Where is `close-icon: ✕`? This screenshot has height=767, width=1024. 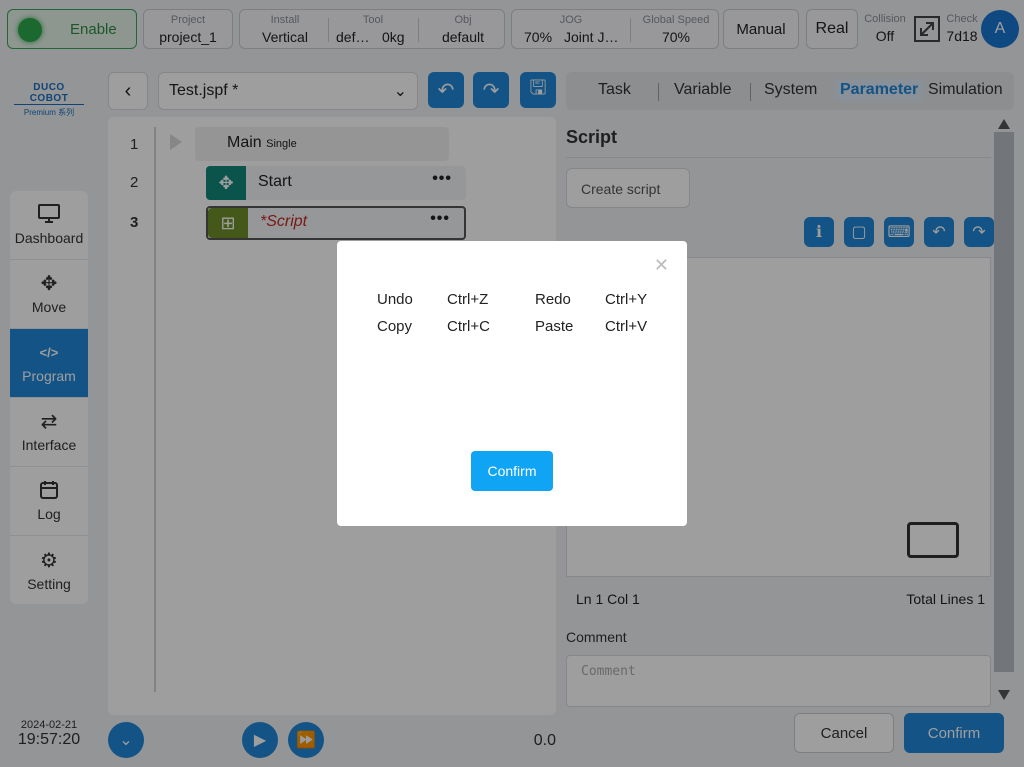 close-icon: ✕ is located at coordinates (661, 265).